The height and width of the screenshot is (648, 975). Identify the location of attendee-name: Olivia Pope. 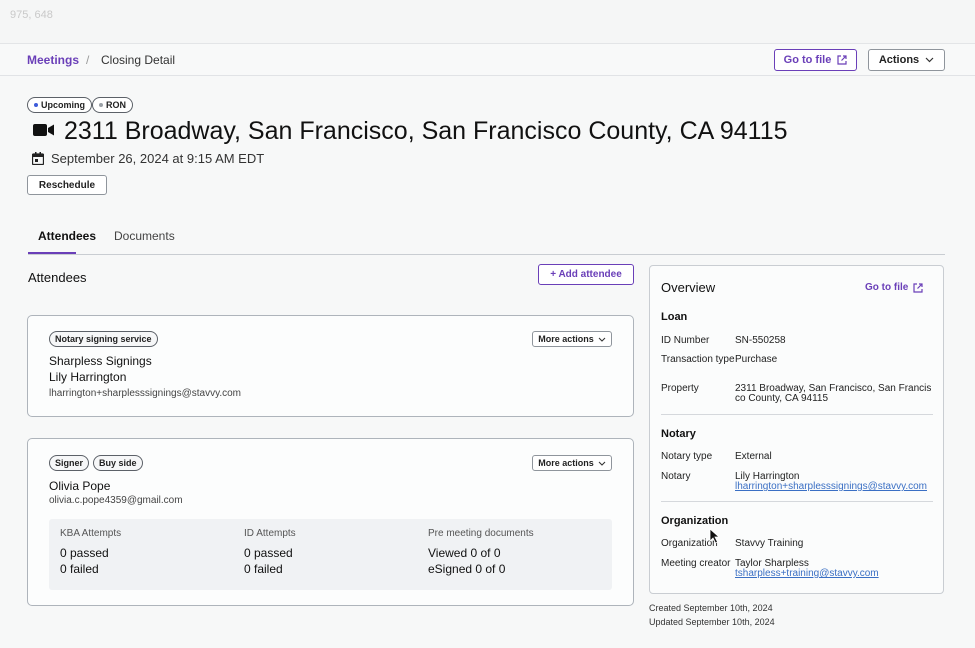
(80, 486).